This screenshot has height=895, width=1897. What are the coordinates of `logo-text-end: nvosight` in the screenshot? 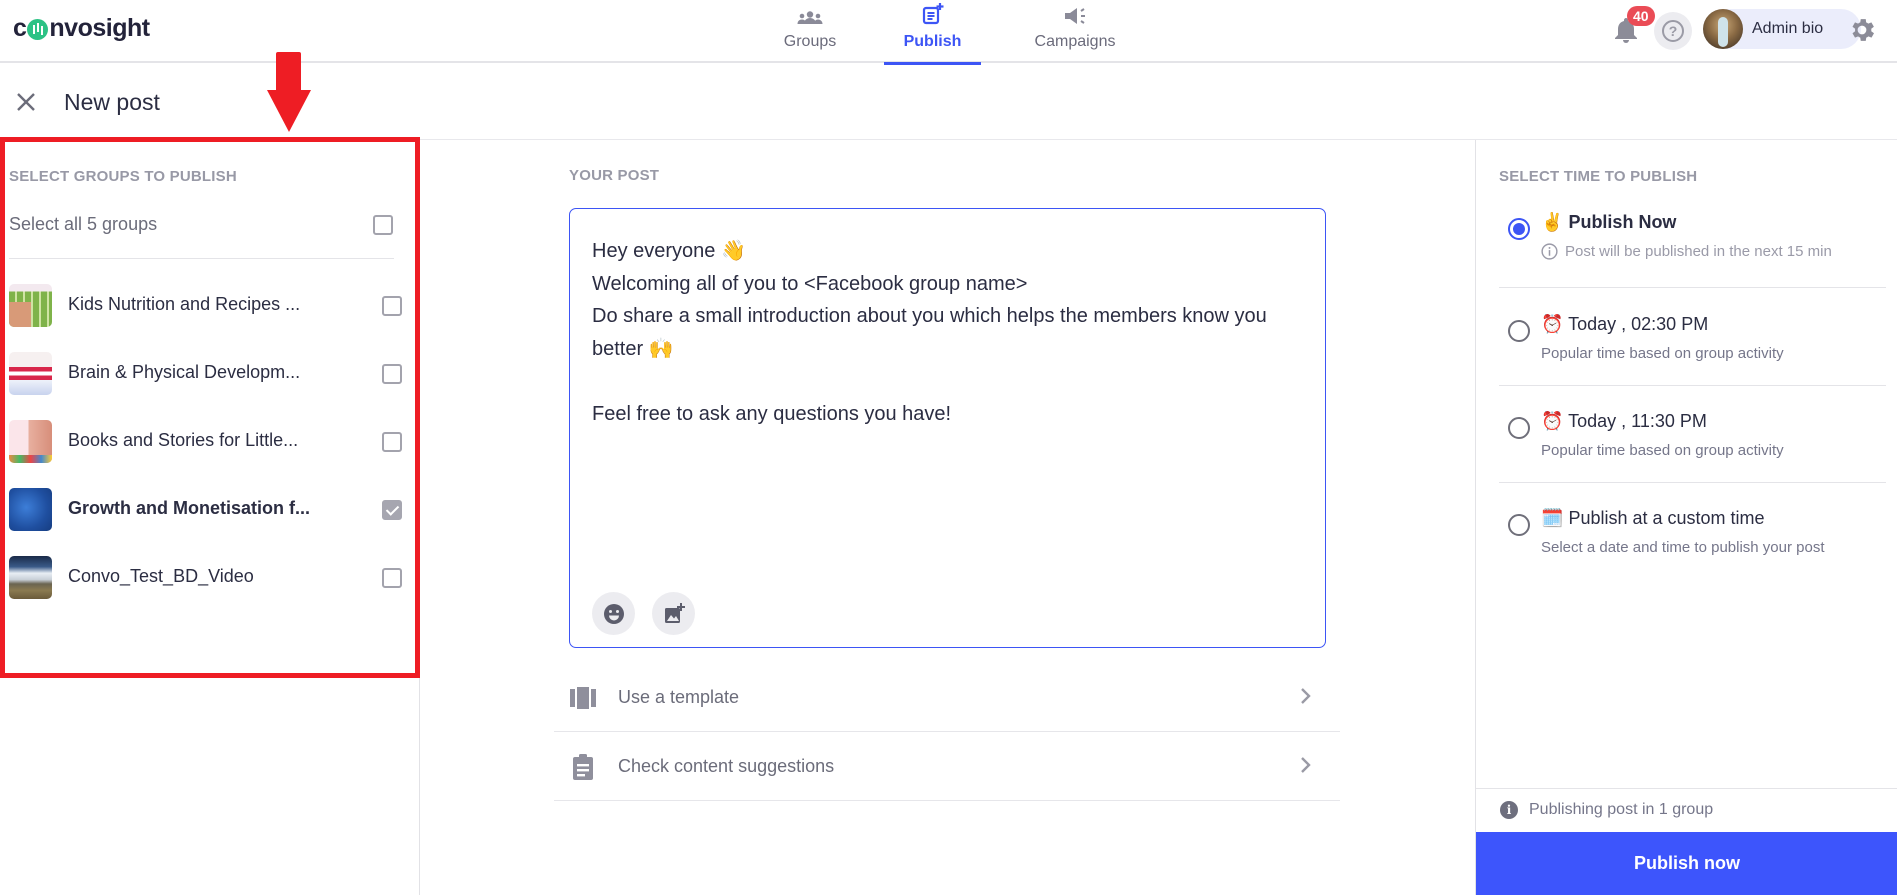 It's located at (99, 28).